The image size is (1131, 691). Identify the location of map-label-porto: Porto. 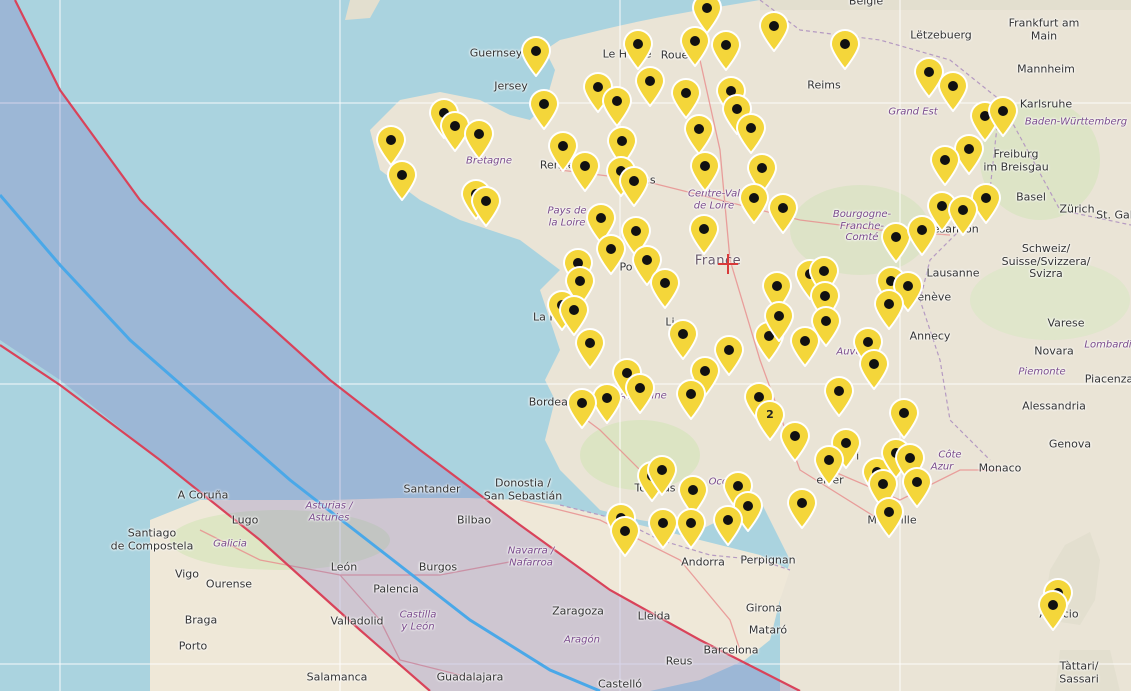
(193, 646).